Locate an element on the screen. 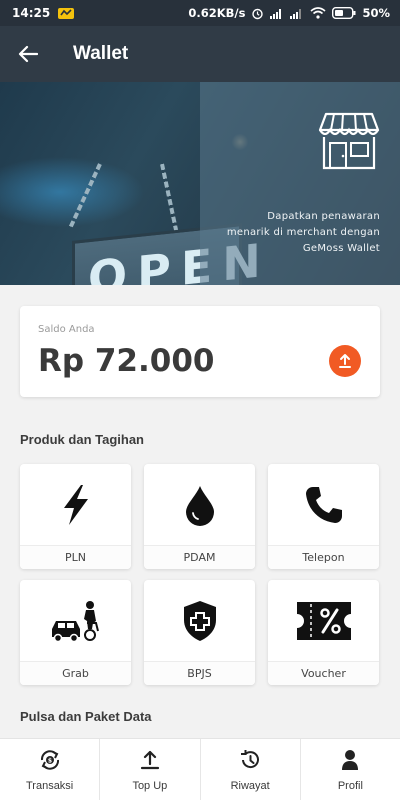  product-tile-grab: Grab is located at coordinates (75, 632).